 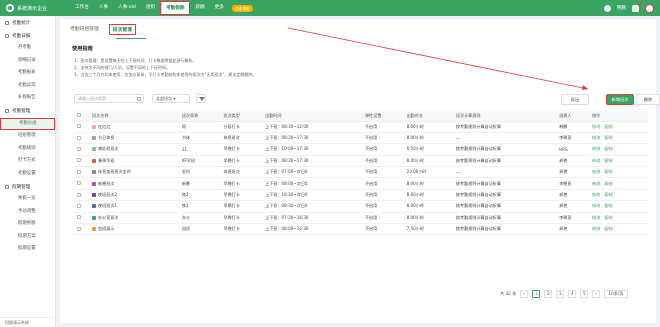 I want to click on sidebar-item: 考勤报表, so click(x=27, y=73).